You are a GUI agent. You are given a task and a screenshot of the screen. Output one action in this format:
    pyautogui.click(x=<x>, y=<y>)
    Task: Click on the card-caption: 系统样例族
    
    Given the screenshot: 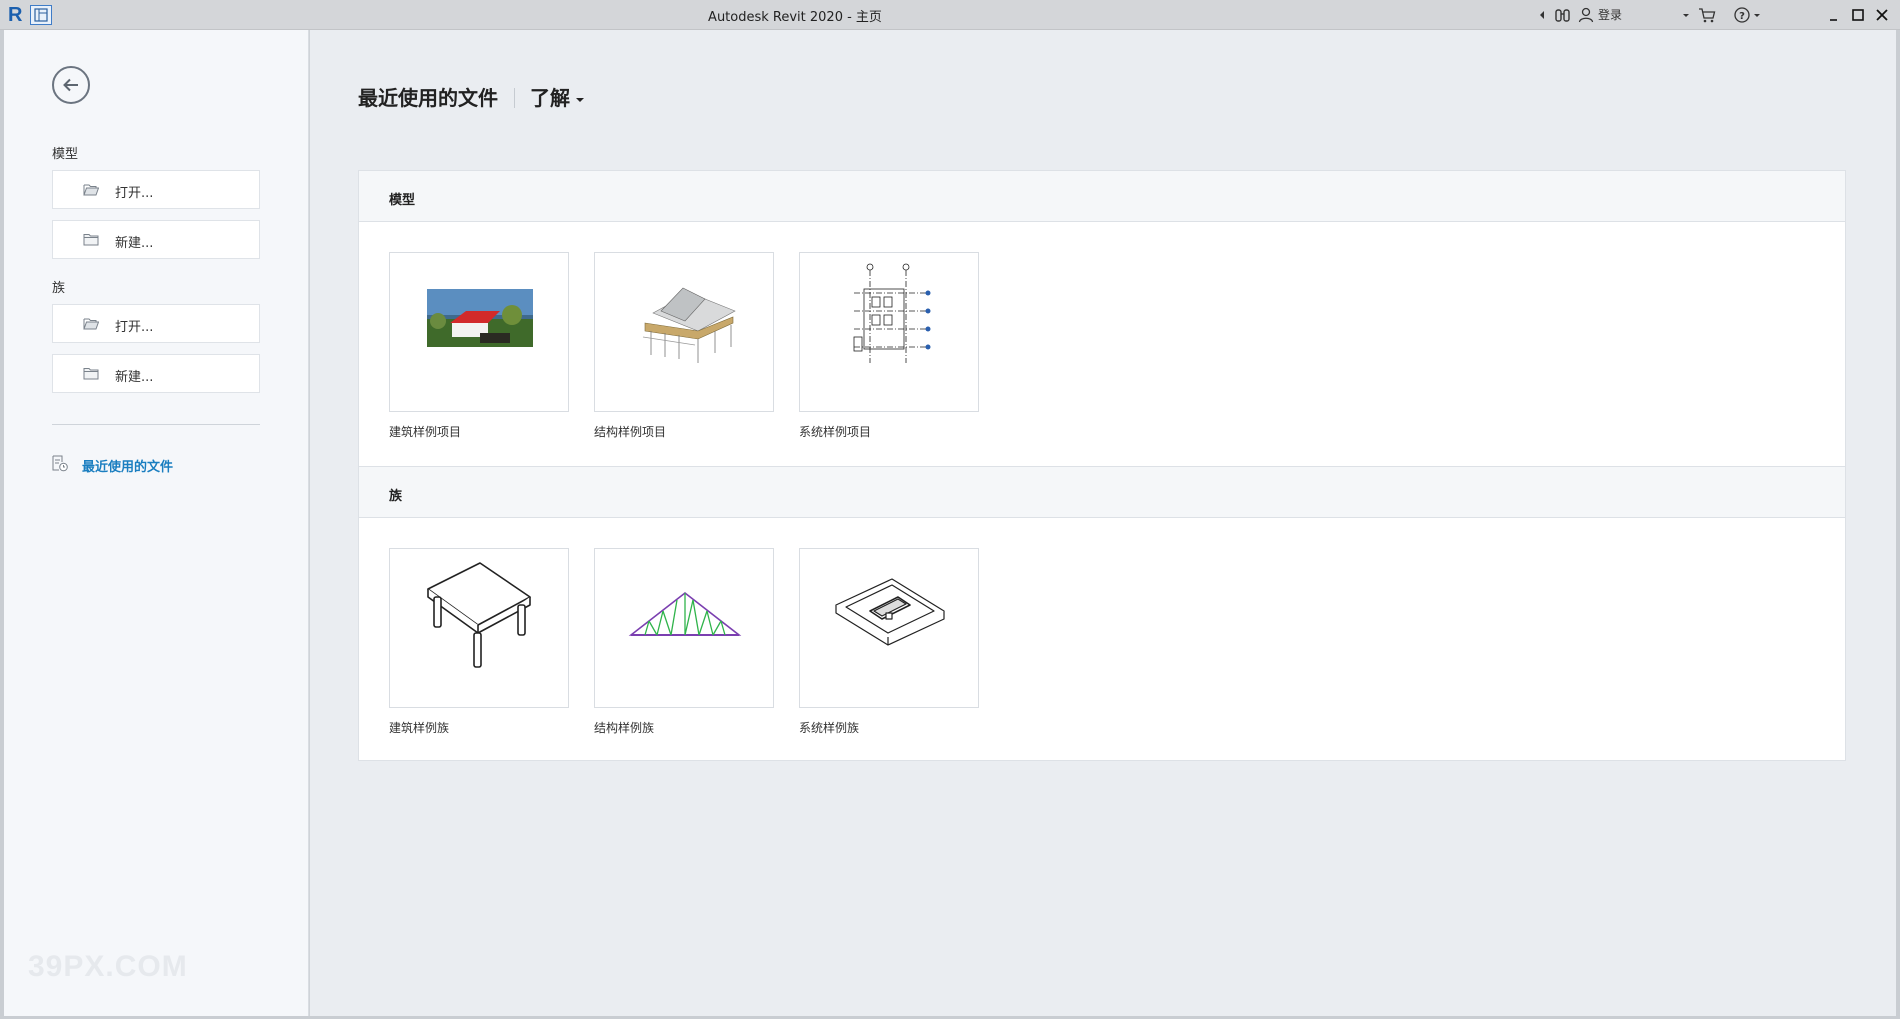 What is the action you would take?
    pyautogui.click(x=829, y=728)
    